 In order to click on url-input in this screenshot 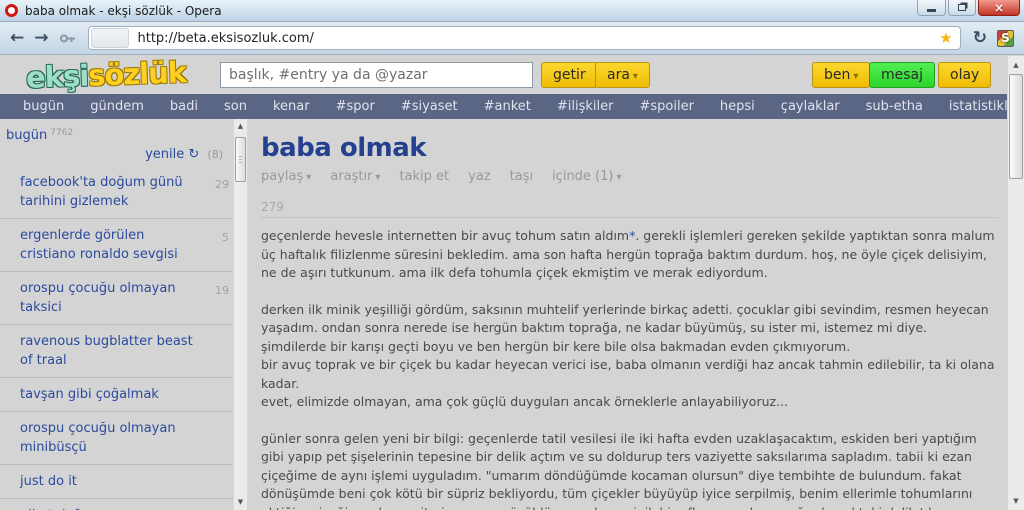, I will do `click(535, 38)`.